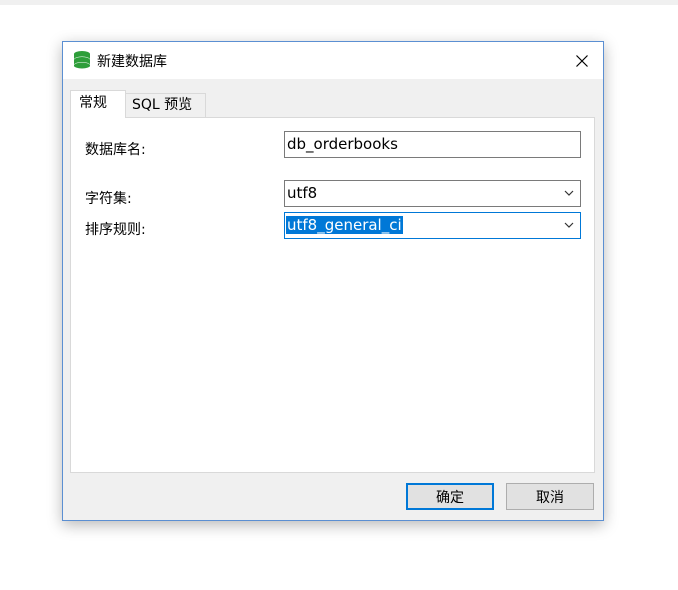  Describe the element at coordinates (333, 60) in the screenshot. I see `title-bar: 新建数据库` at that location.